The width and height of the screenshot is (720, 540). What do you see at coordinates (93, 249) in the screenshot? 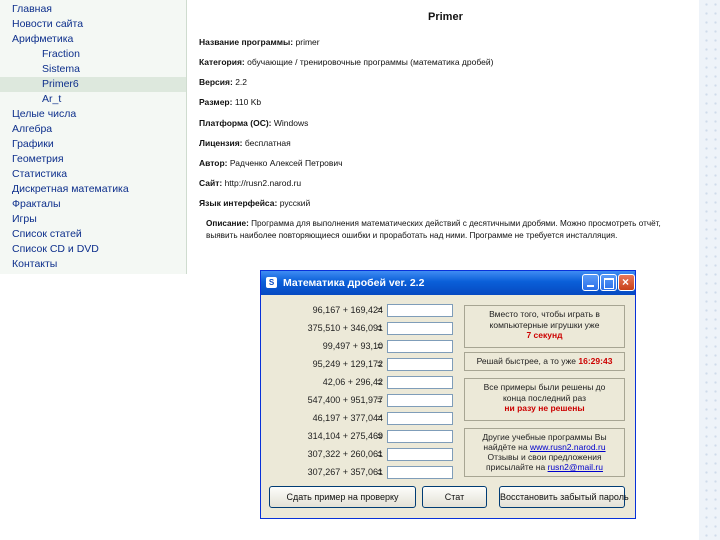
I see `nav-item-cd-dvd: Список CD и DVD` at bounding box center [93, 249].